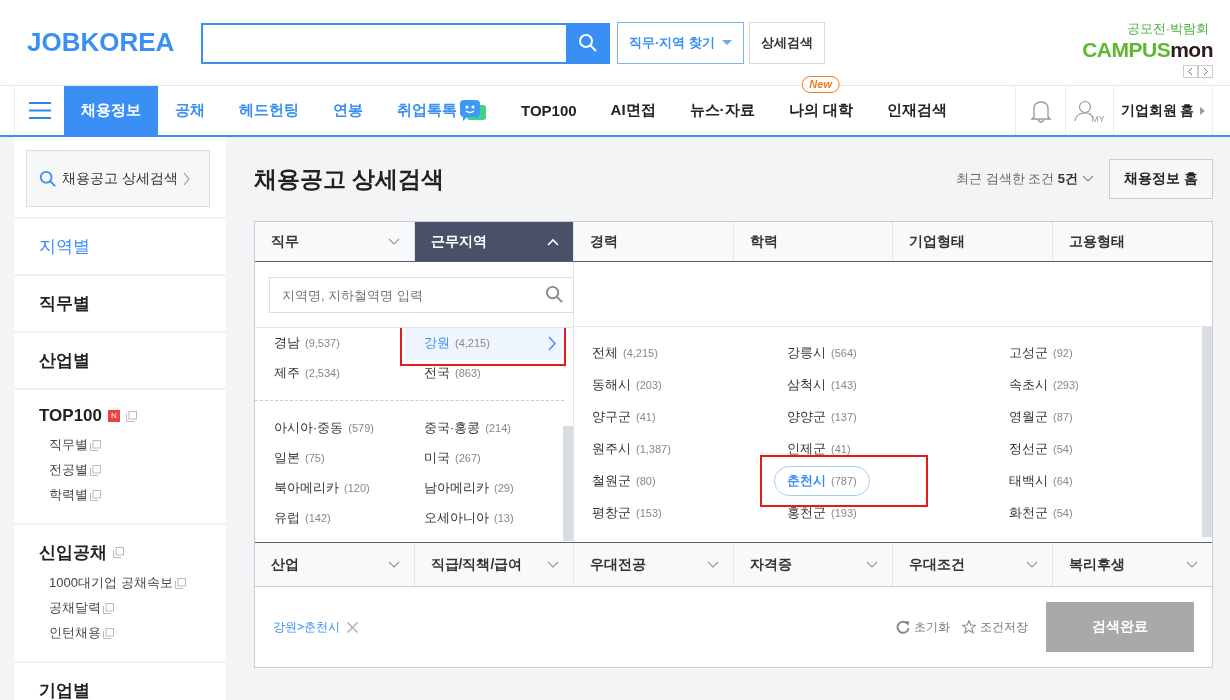 This screenshot has height=700, width=1230. I want to click on region-item: 중국·홍콩 (214), so click(484, 428).